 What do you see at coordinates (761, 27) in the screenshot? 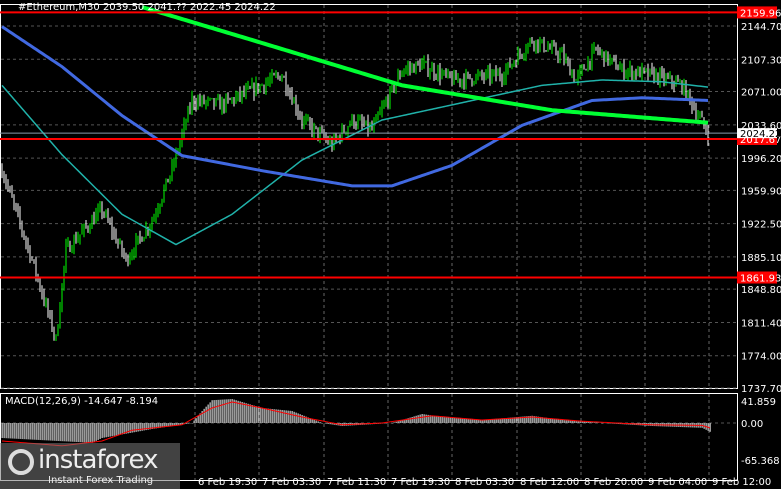
I see `y-tick-label: 2144.70` at bounding box center [761, 27].